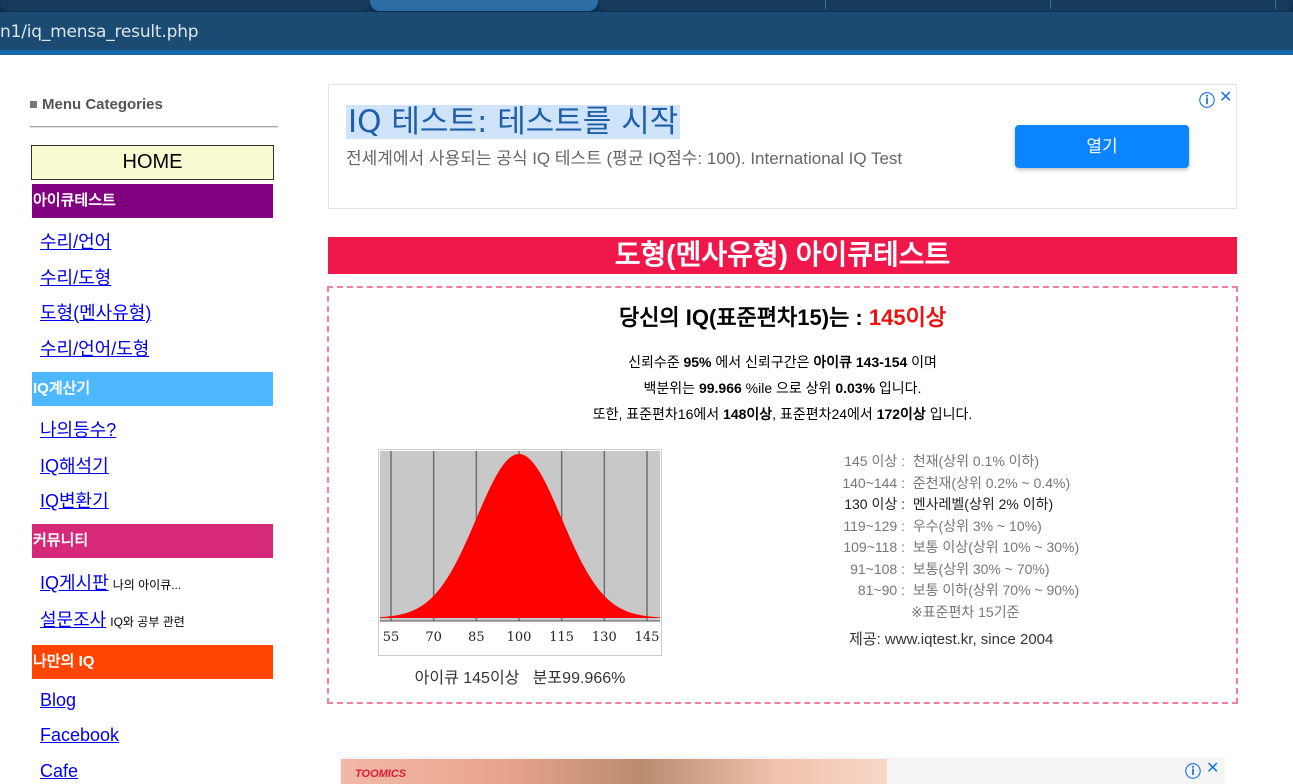 The height and width of the screenshot is (784, 1293). I want to click on stat-text: 이며, so click(922, 362).